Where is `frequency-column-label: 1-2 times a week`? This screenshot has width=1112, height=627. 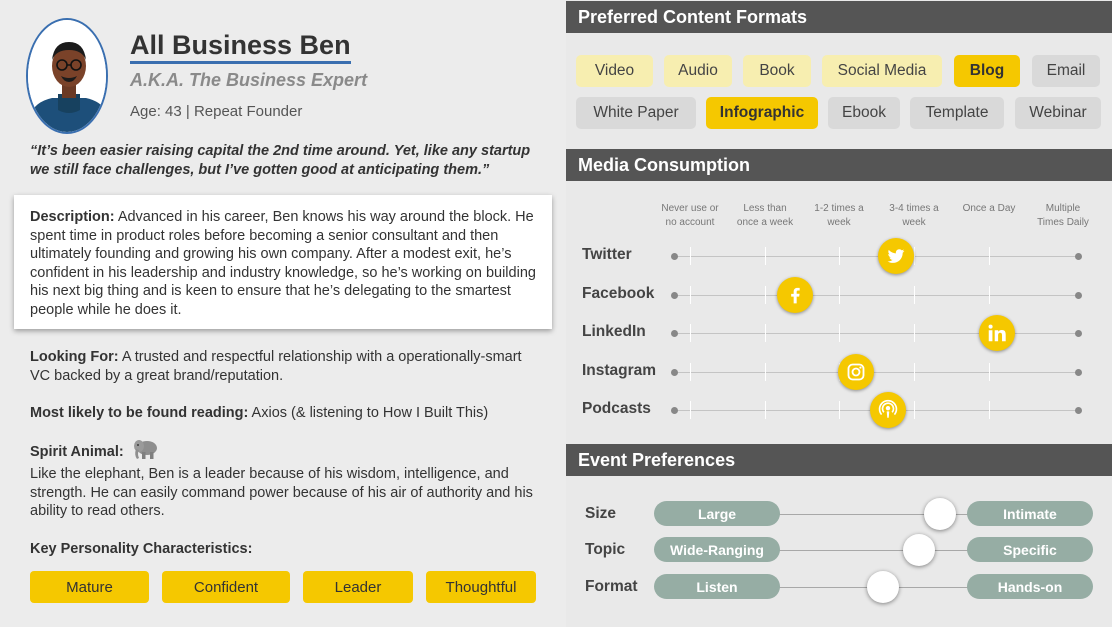 frequency-column-label: 1-2 times a week is located at coordinates (839, 215).